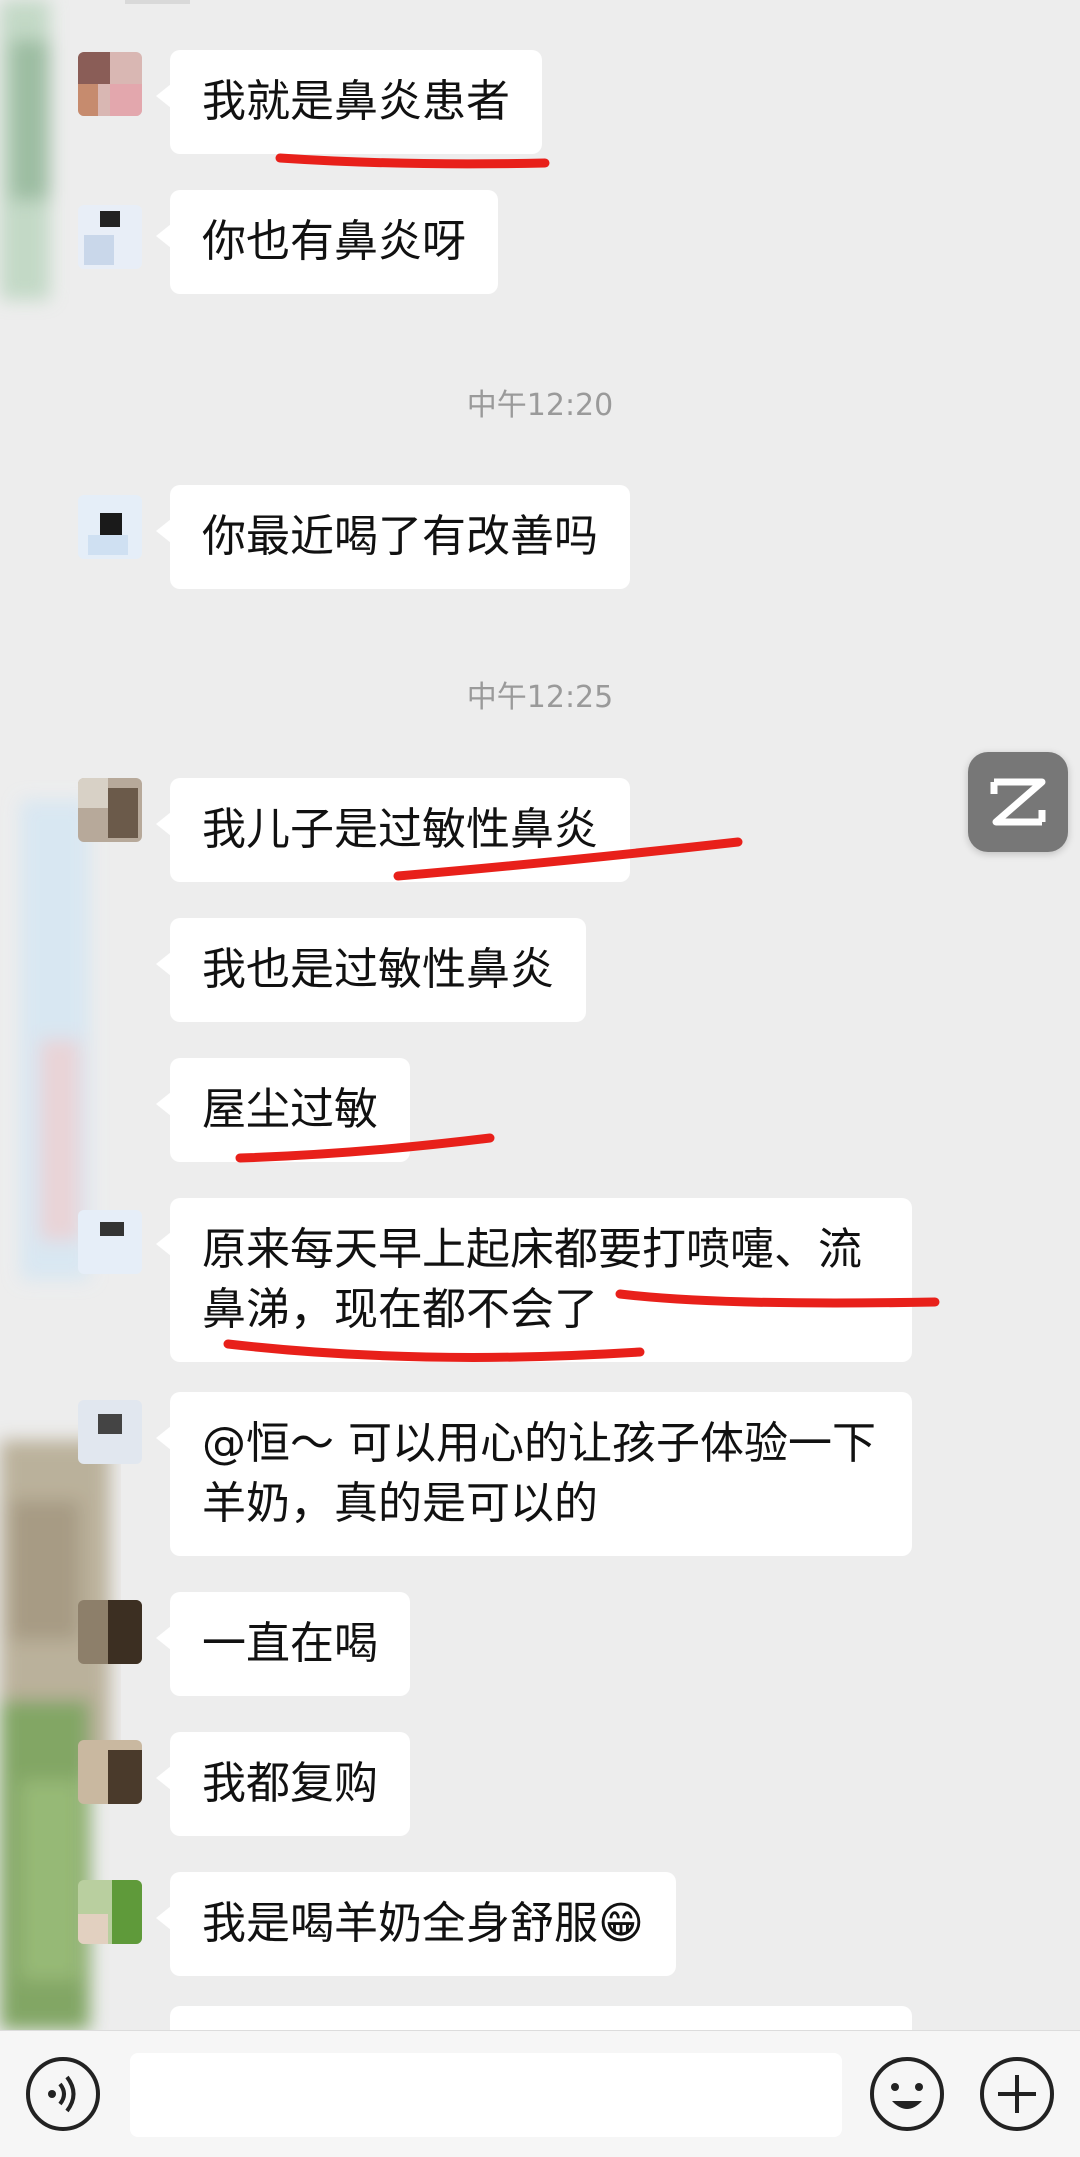 The height and width of the screenshot is (2157, 1080). Describe the element at coordinates (534, 1280) in the screenshot. I see `message-bubble: 原来每天早上起床都要打喷嚏、流鼻涕，现在都不会了` at that location.